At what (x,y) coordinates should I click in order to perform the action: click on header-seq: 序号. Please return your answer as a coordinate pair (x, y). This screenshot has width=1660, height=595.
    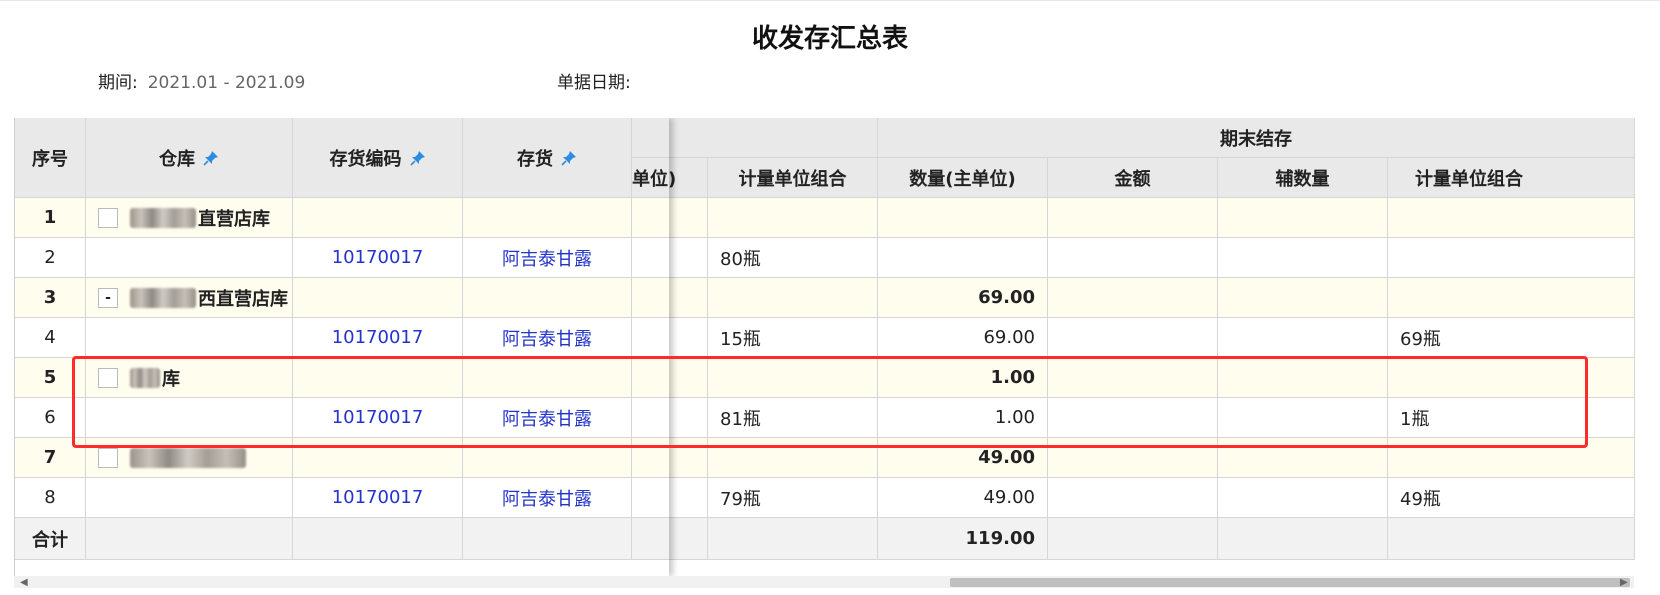
    Looking at the image, I should click on (50, 158).